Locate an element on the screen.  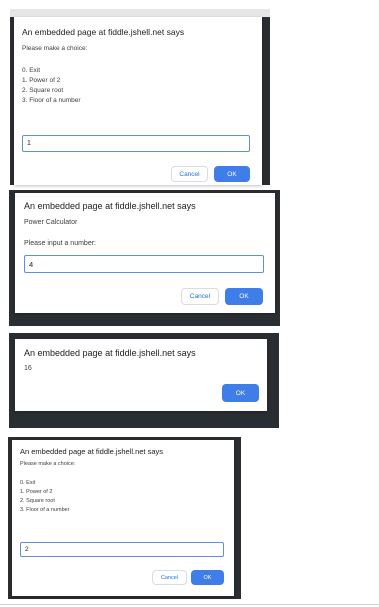
top-strip is located at coordinates (140, 13).